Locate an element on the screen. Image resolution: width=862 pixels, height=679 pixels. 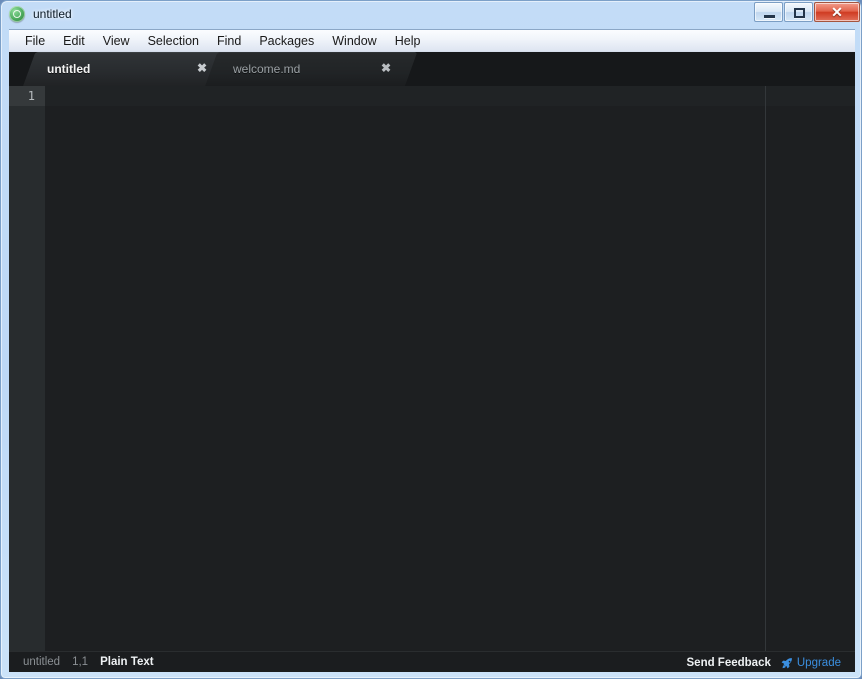
minimize-button is located at coordinates (768, 12).